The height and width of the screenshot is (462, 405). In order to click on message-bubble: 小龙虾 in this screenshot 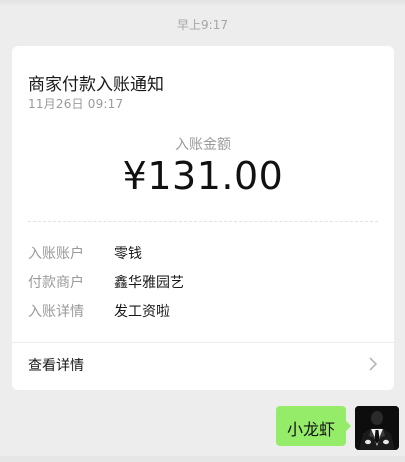, I will do `click(311, 426)`.